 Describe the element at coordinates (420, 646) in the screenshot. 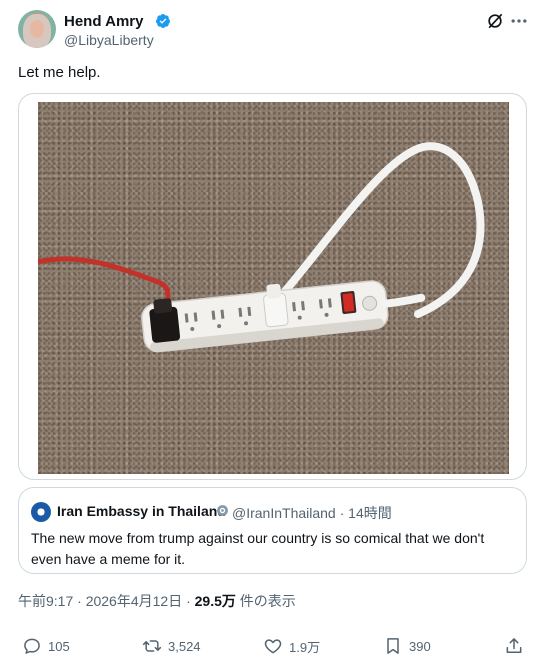

I see `bookmark-count: 390` at that location.